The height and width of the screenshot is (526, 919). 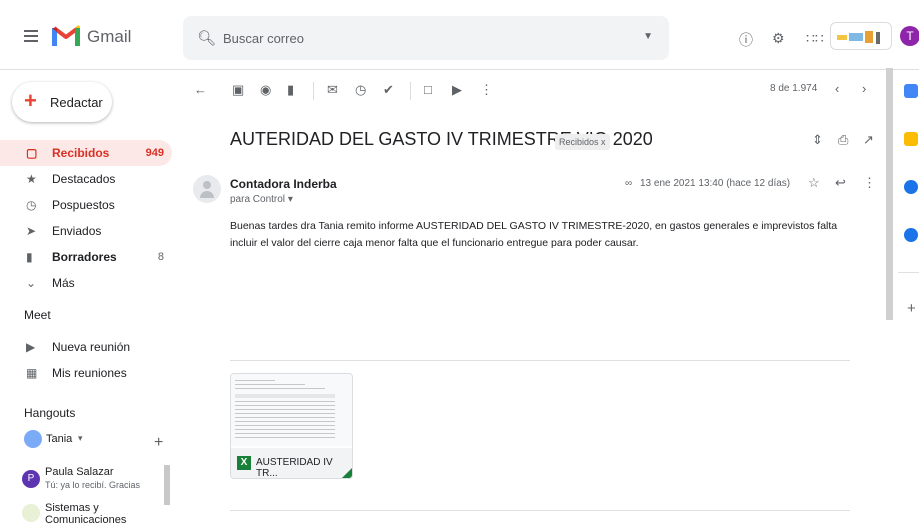 I want to click on tasks-icon, so click(x=911, y=187).